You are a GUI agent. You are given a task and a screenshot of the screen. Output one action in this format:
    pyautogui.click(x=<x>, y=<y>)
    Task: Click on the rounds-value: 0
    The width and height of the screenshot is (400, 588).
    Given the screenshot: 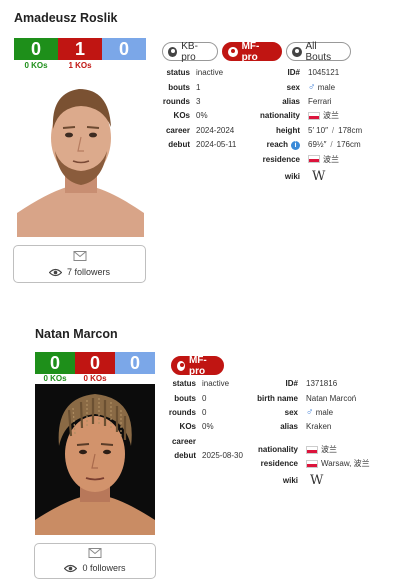 What is the action you would take?
    pyautogui.click(x=204, y=412)
    